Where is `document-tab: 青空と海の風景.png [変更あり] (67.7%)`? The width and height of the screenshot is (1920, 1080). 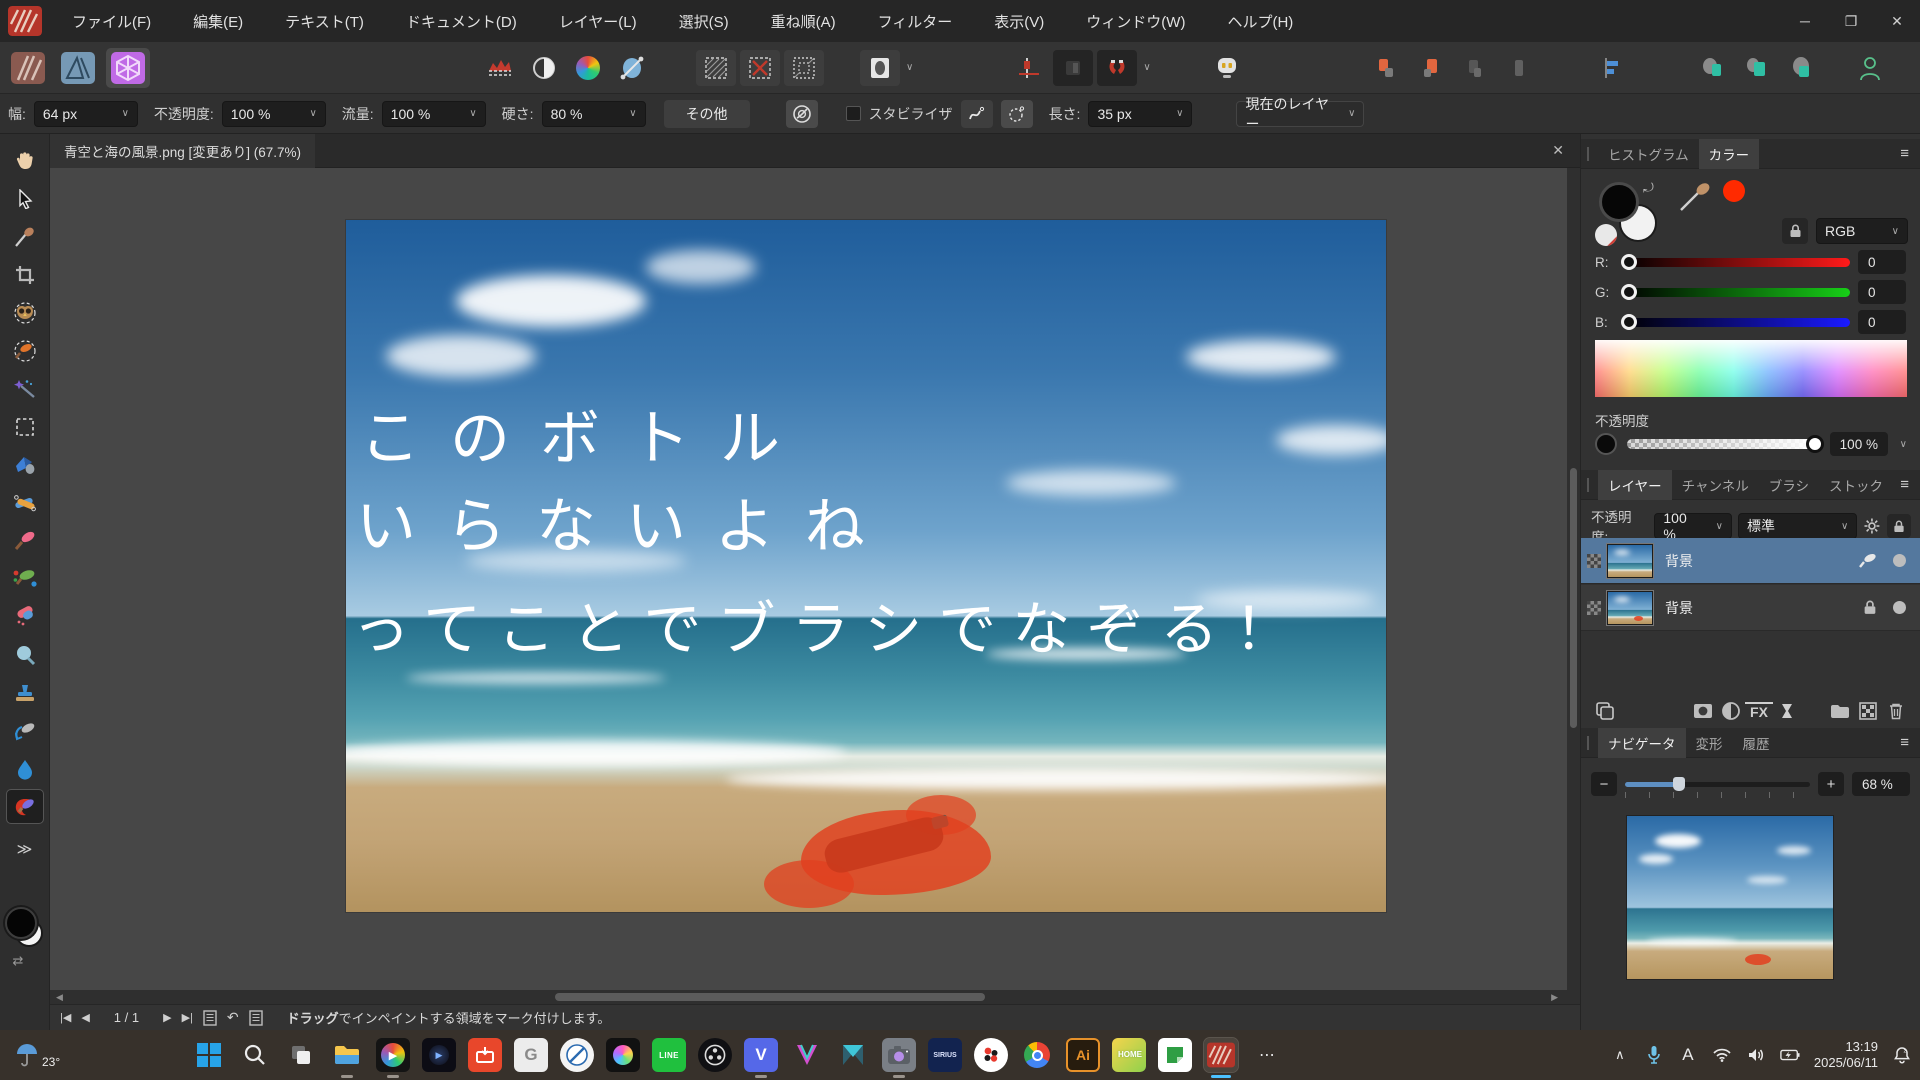
document-tab: 青空と海の風景.png [変更あり] (67.7%) is located at coordinates (183, 150).